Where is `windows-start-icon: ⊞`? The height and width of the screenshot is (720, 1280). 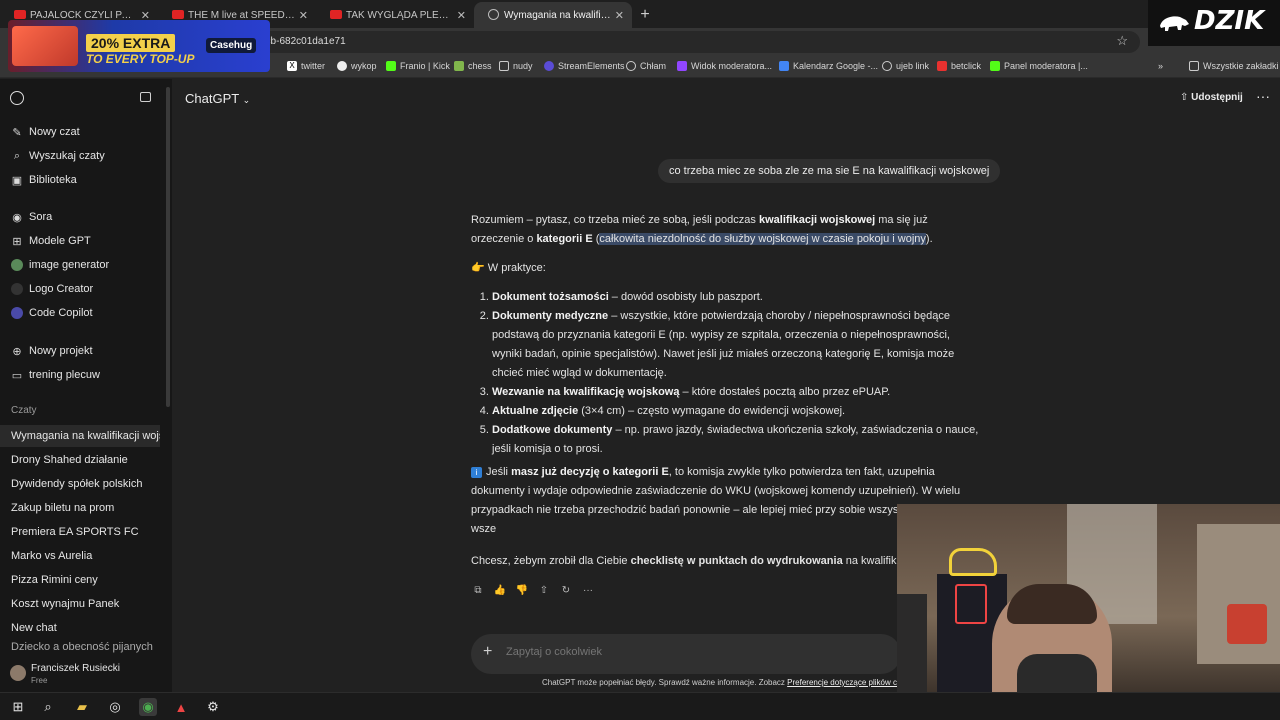
windows-start-icon: ⊞ is located at coordinates (18, 707).